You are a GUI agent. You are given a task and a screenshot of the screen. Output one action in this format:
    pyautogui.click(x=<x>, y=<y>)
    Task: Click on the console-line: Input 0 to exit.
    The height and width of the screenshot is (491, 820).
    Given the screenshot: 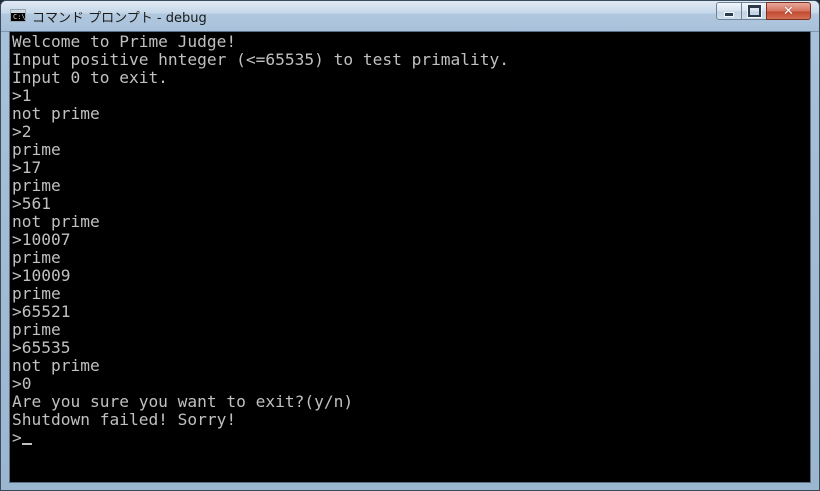 What is the action you would take?
    pyautogui.click(x=90, y=77)
    